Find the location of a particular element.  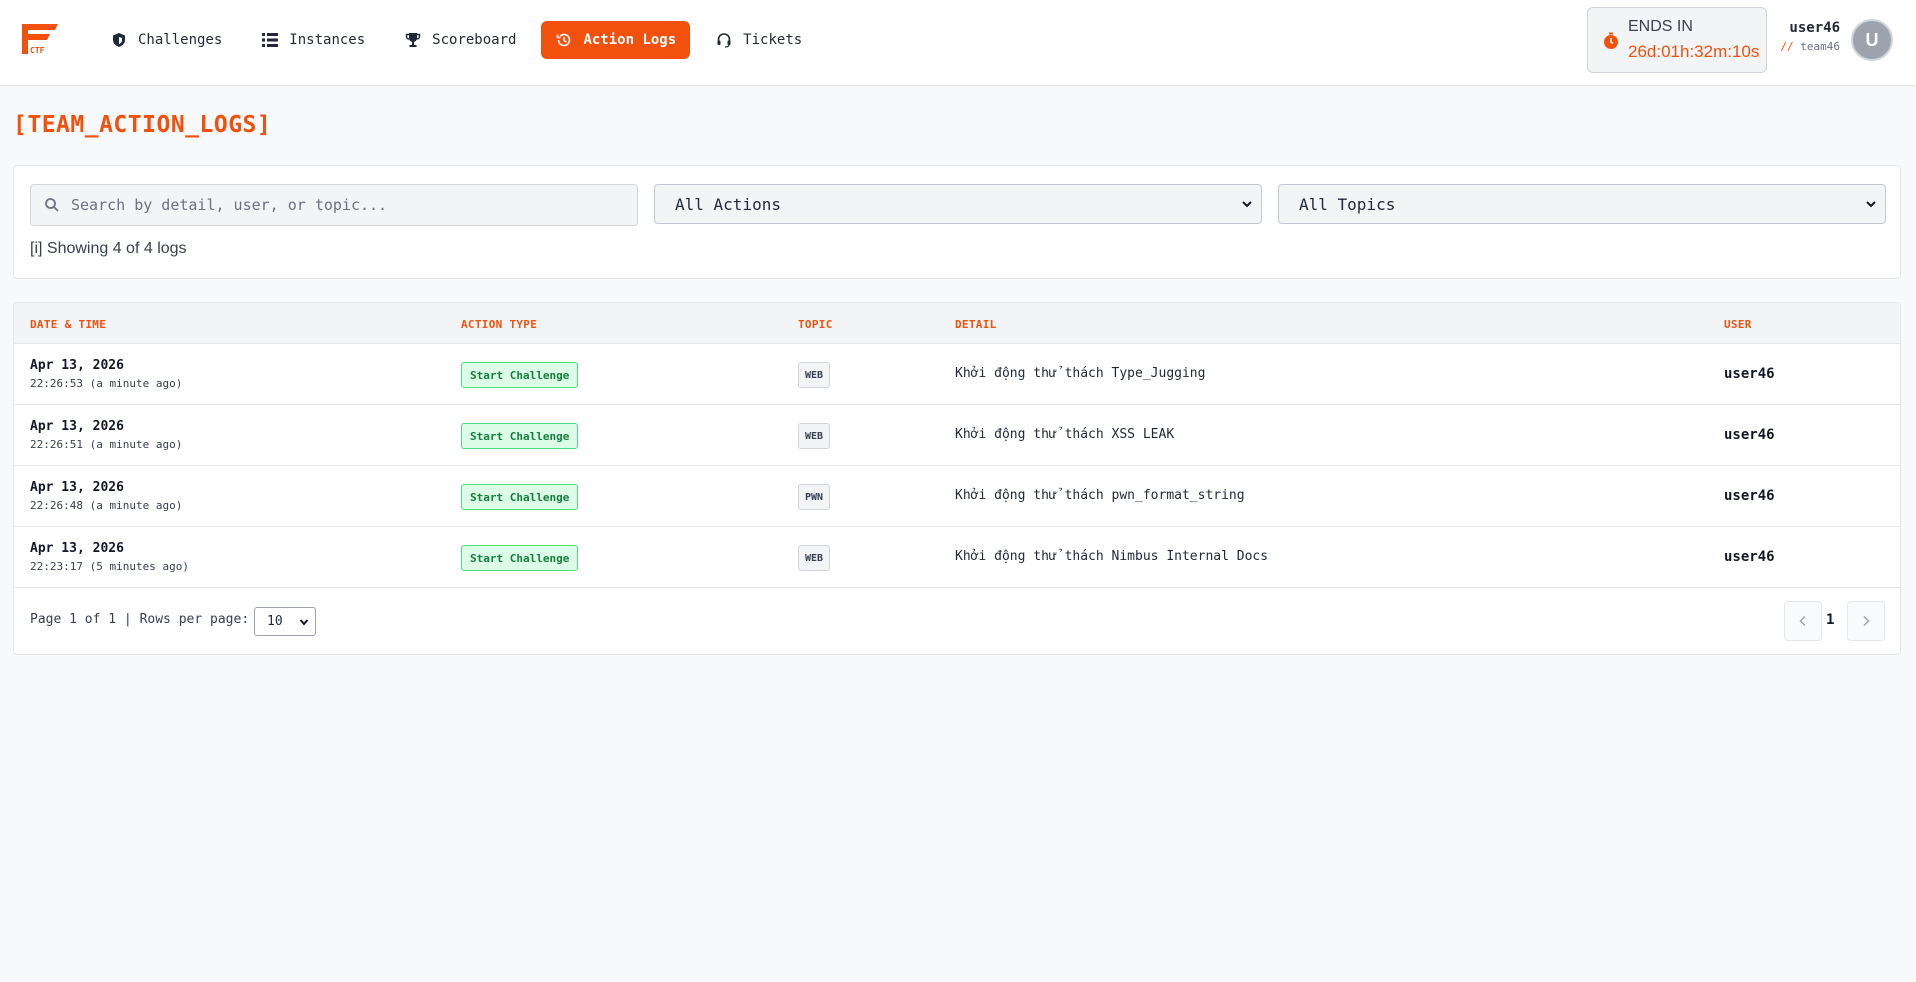

topic-filter-select: All Topics is located at coordinates (1582, 204).